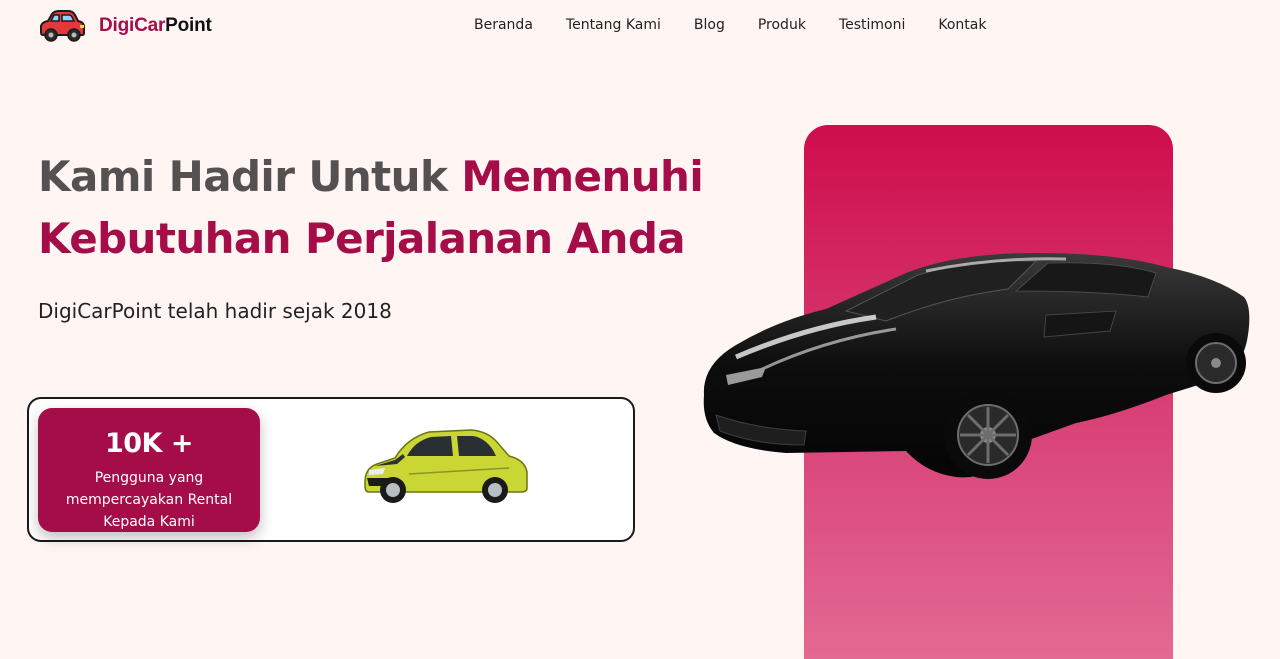  I want to click on nav-link-kontak: Kontak, so click(962, 25).